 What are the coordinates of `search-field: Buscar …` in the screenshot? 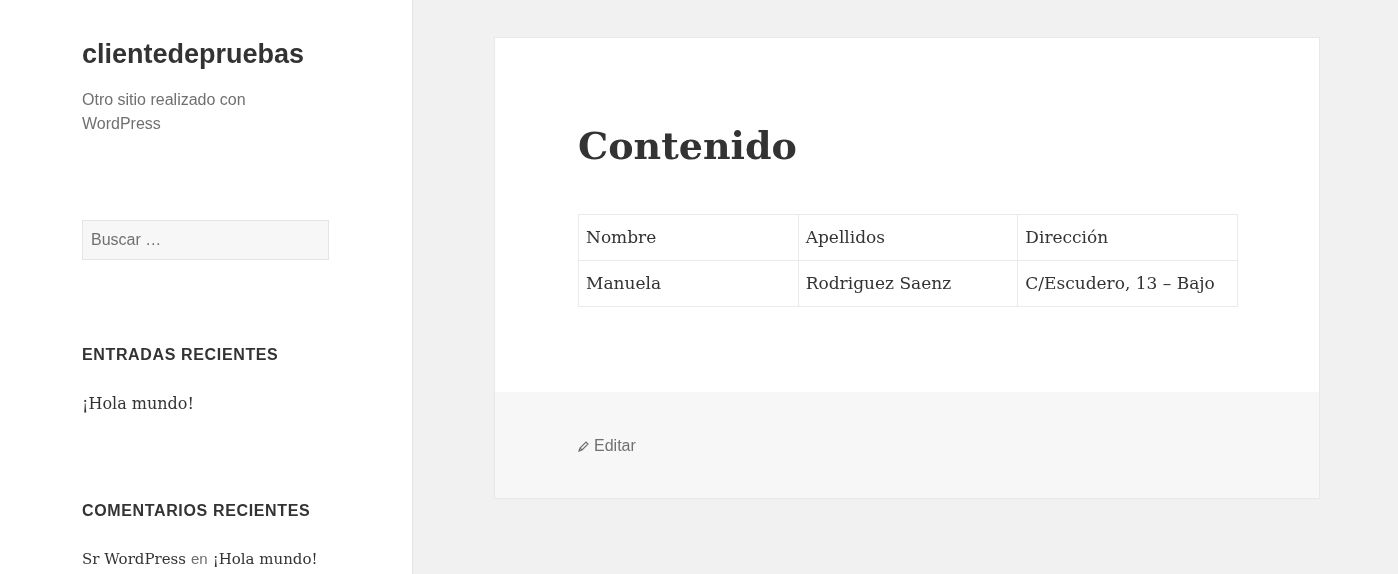 It's located at (205, 240).